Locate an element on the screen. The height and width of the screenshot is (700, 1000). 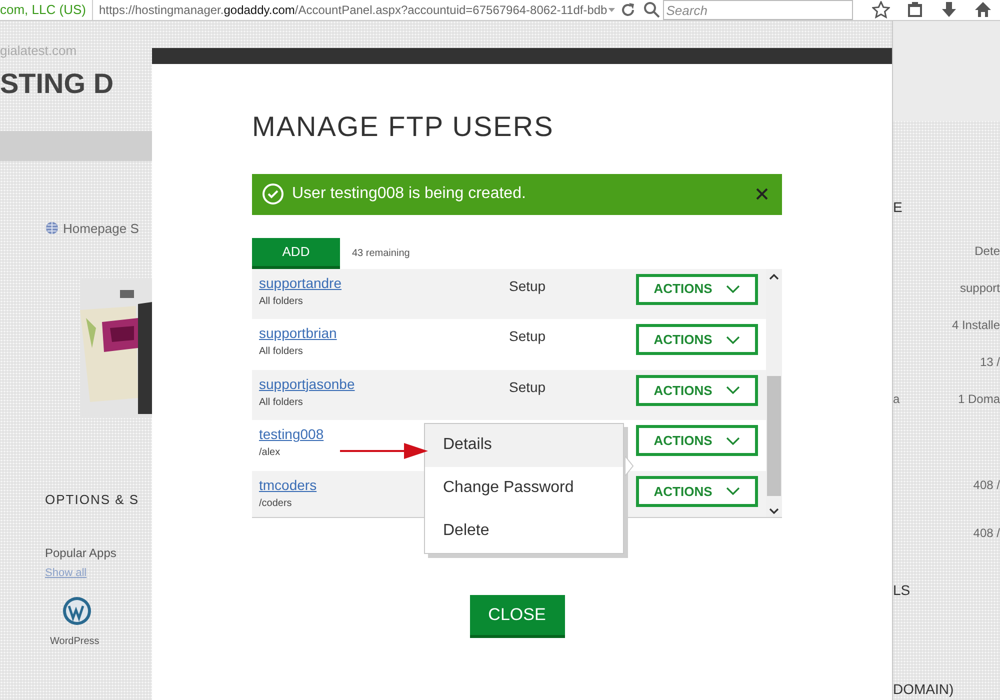
detail-value: Dete is located at coordinates (987, 251).